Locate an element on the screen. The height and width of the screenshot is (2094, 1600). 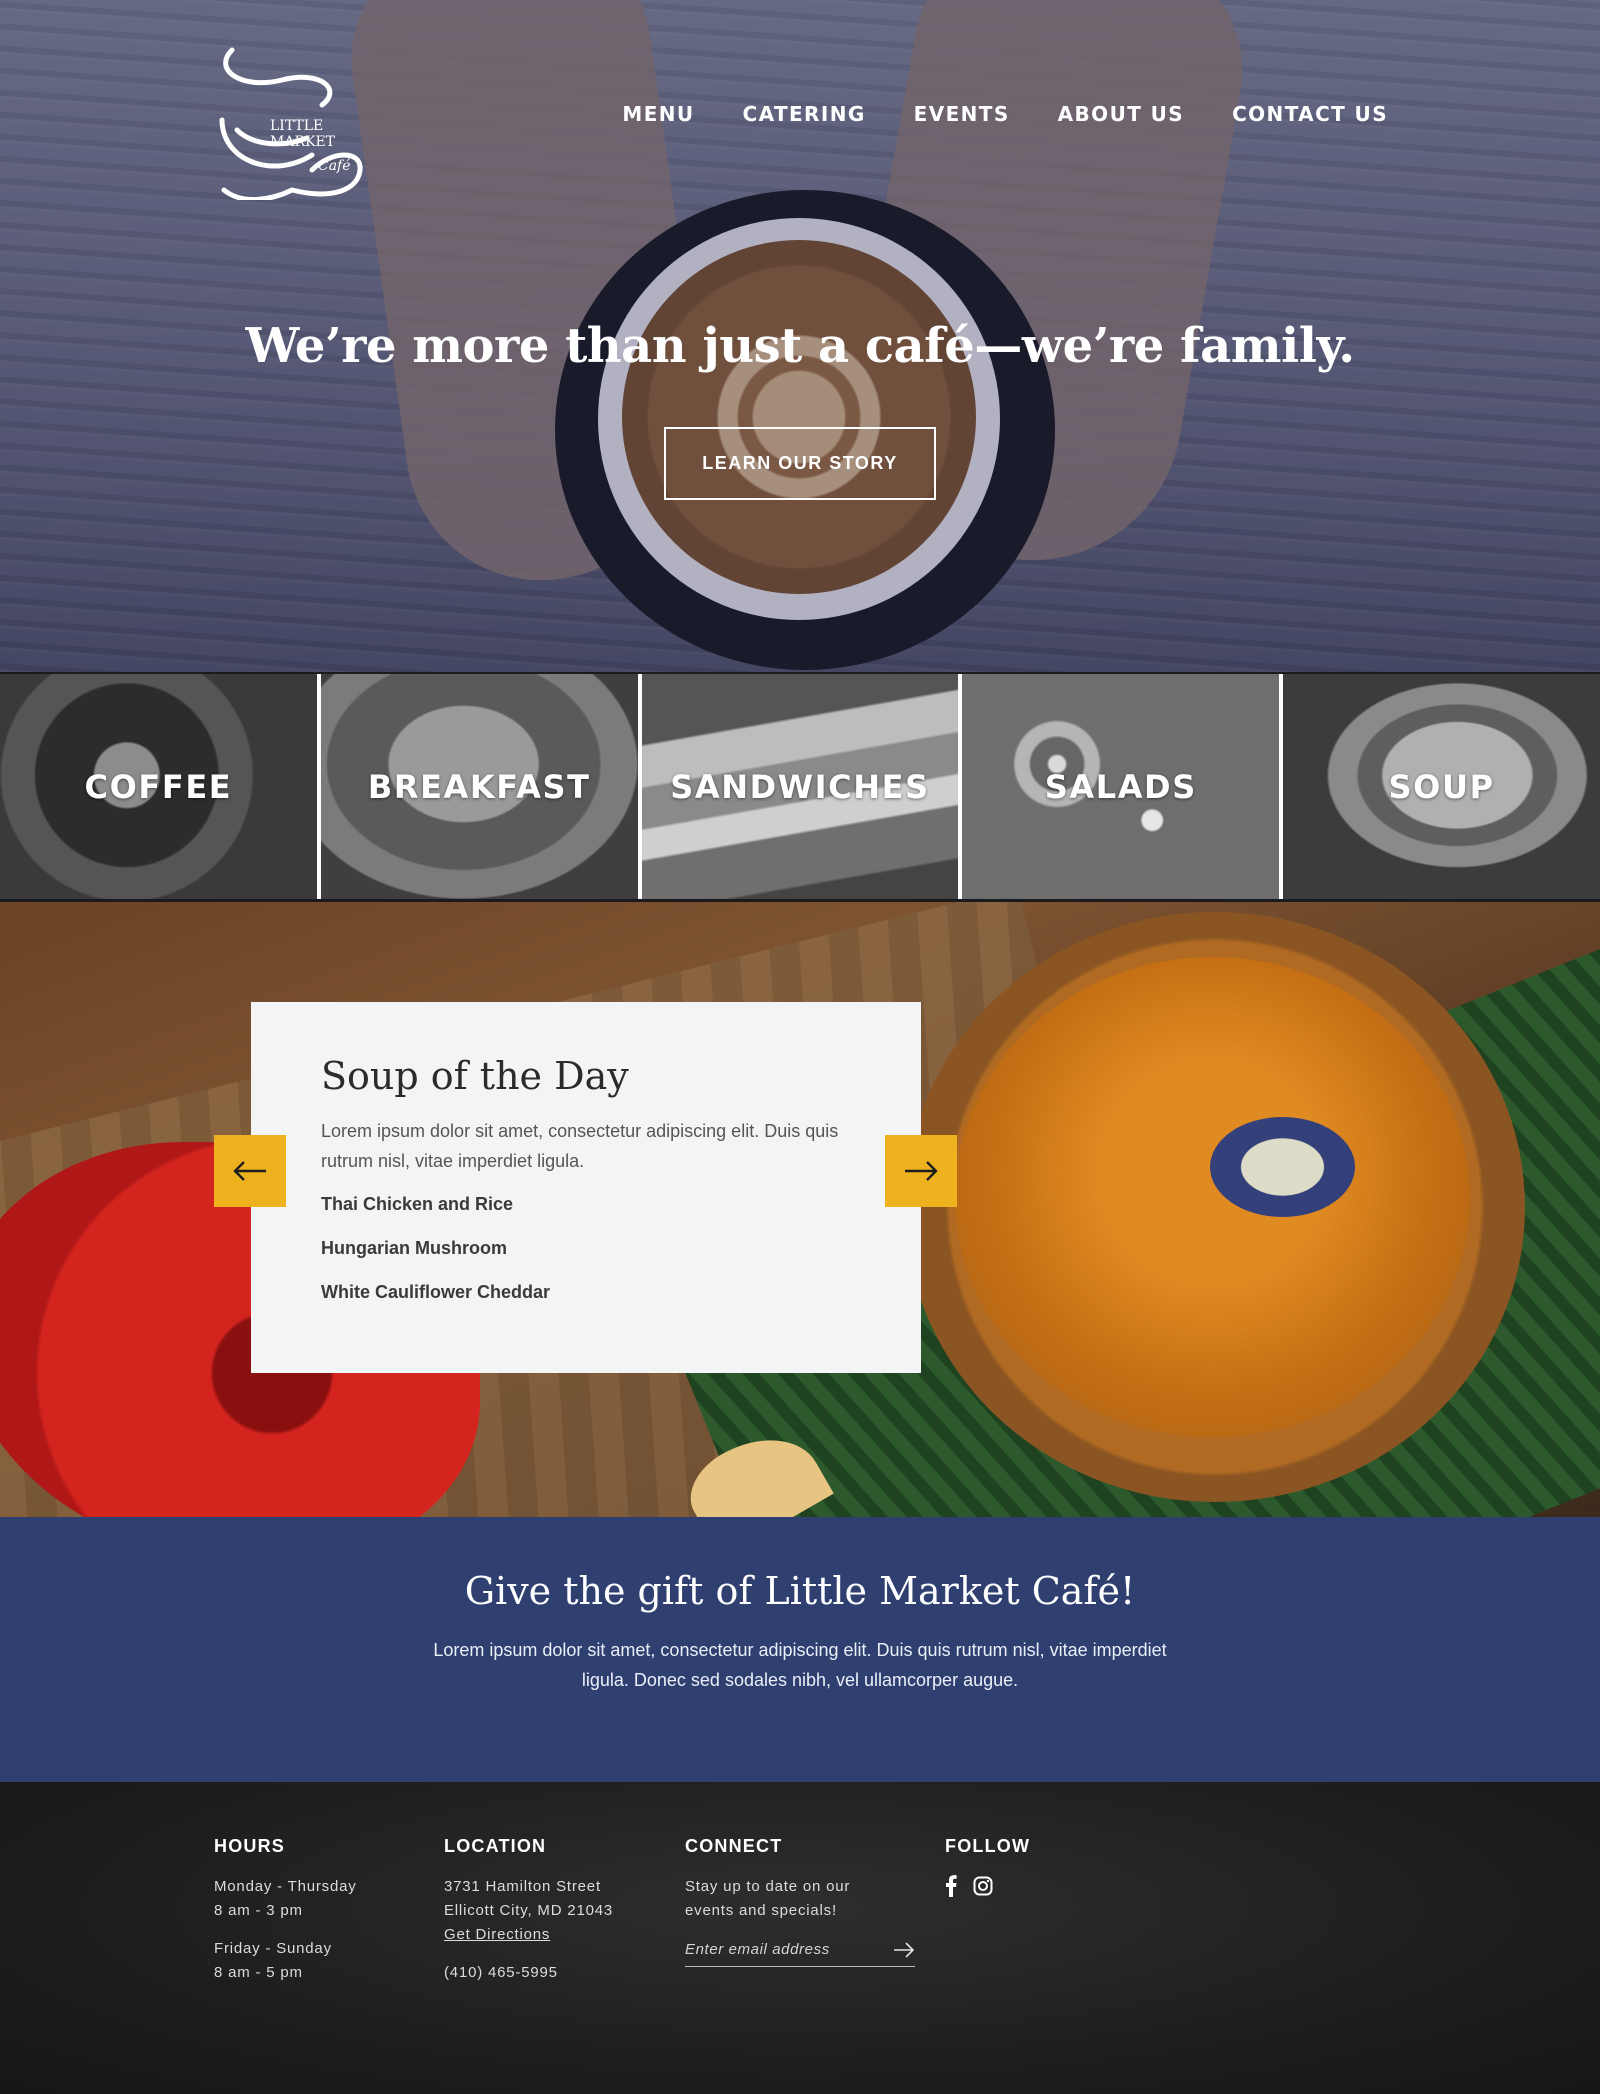
category-tile-coffee: COFFEE is located at coordinates (158, 786).